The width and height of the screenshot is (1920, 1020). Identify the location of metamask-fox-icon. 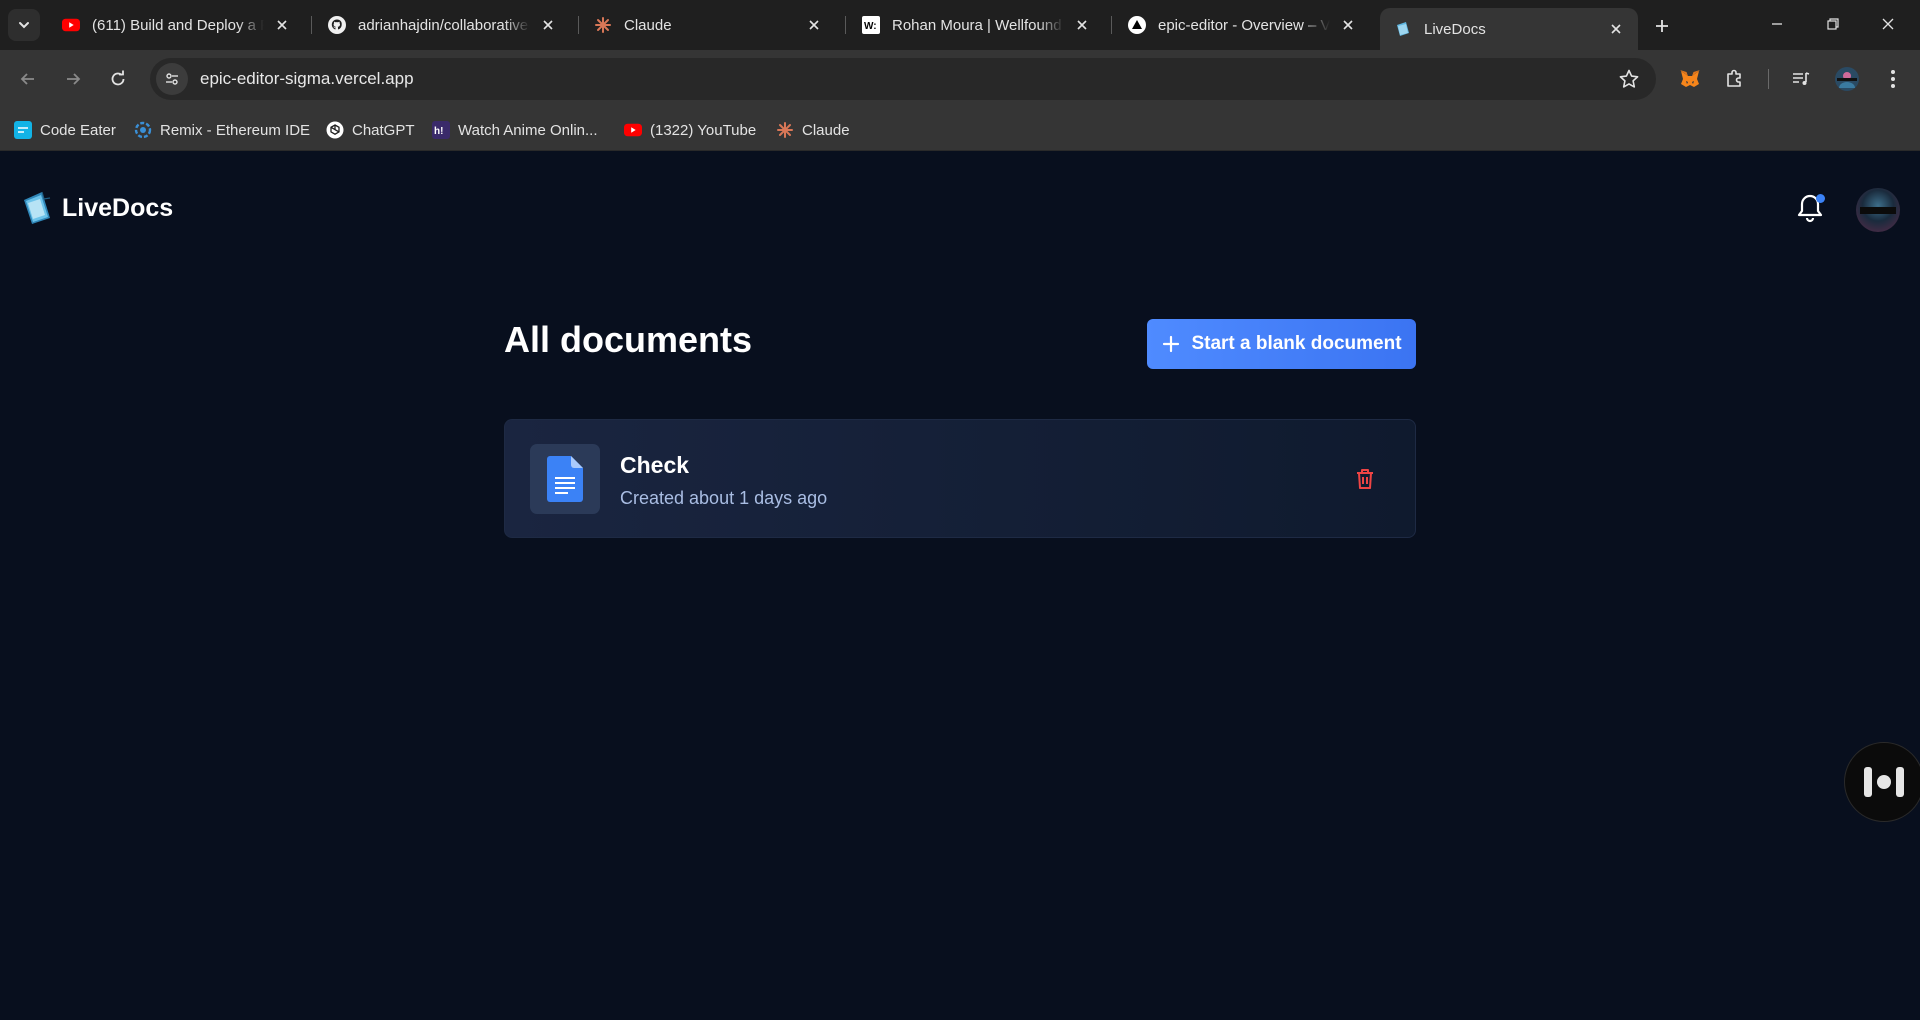
(1690, 78).